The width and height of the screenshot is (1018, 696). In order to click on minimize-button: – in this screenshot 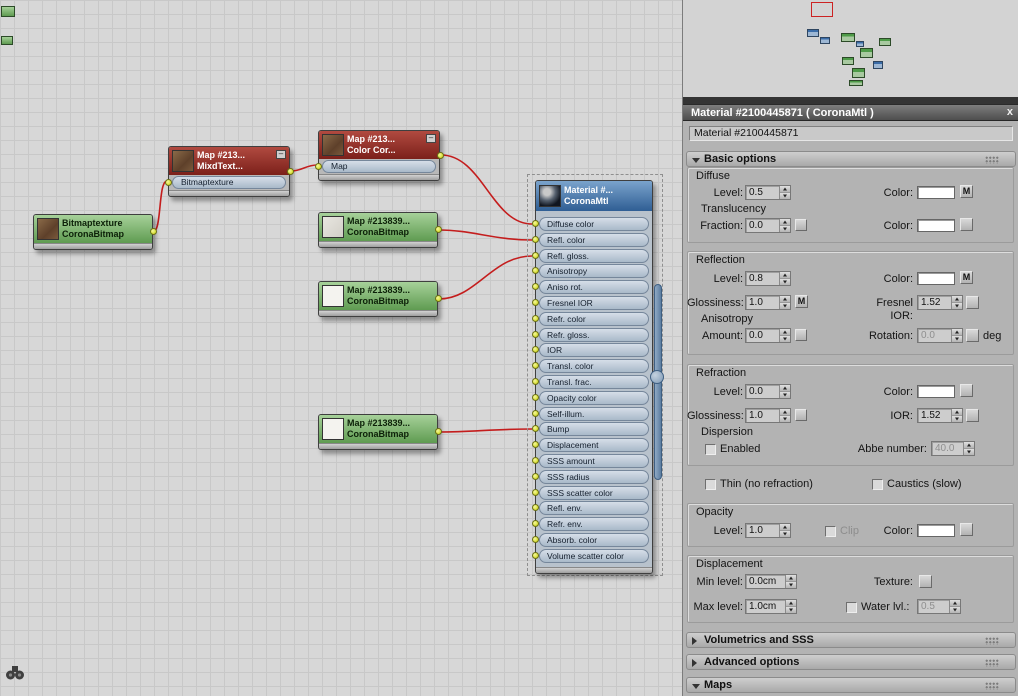, I will do `click(431, 138)`.